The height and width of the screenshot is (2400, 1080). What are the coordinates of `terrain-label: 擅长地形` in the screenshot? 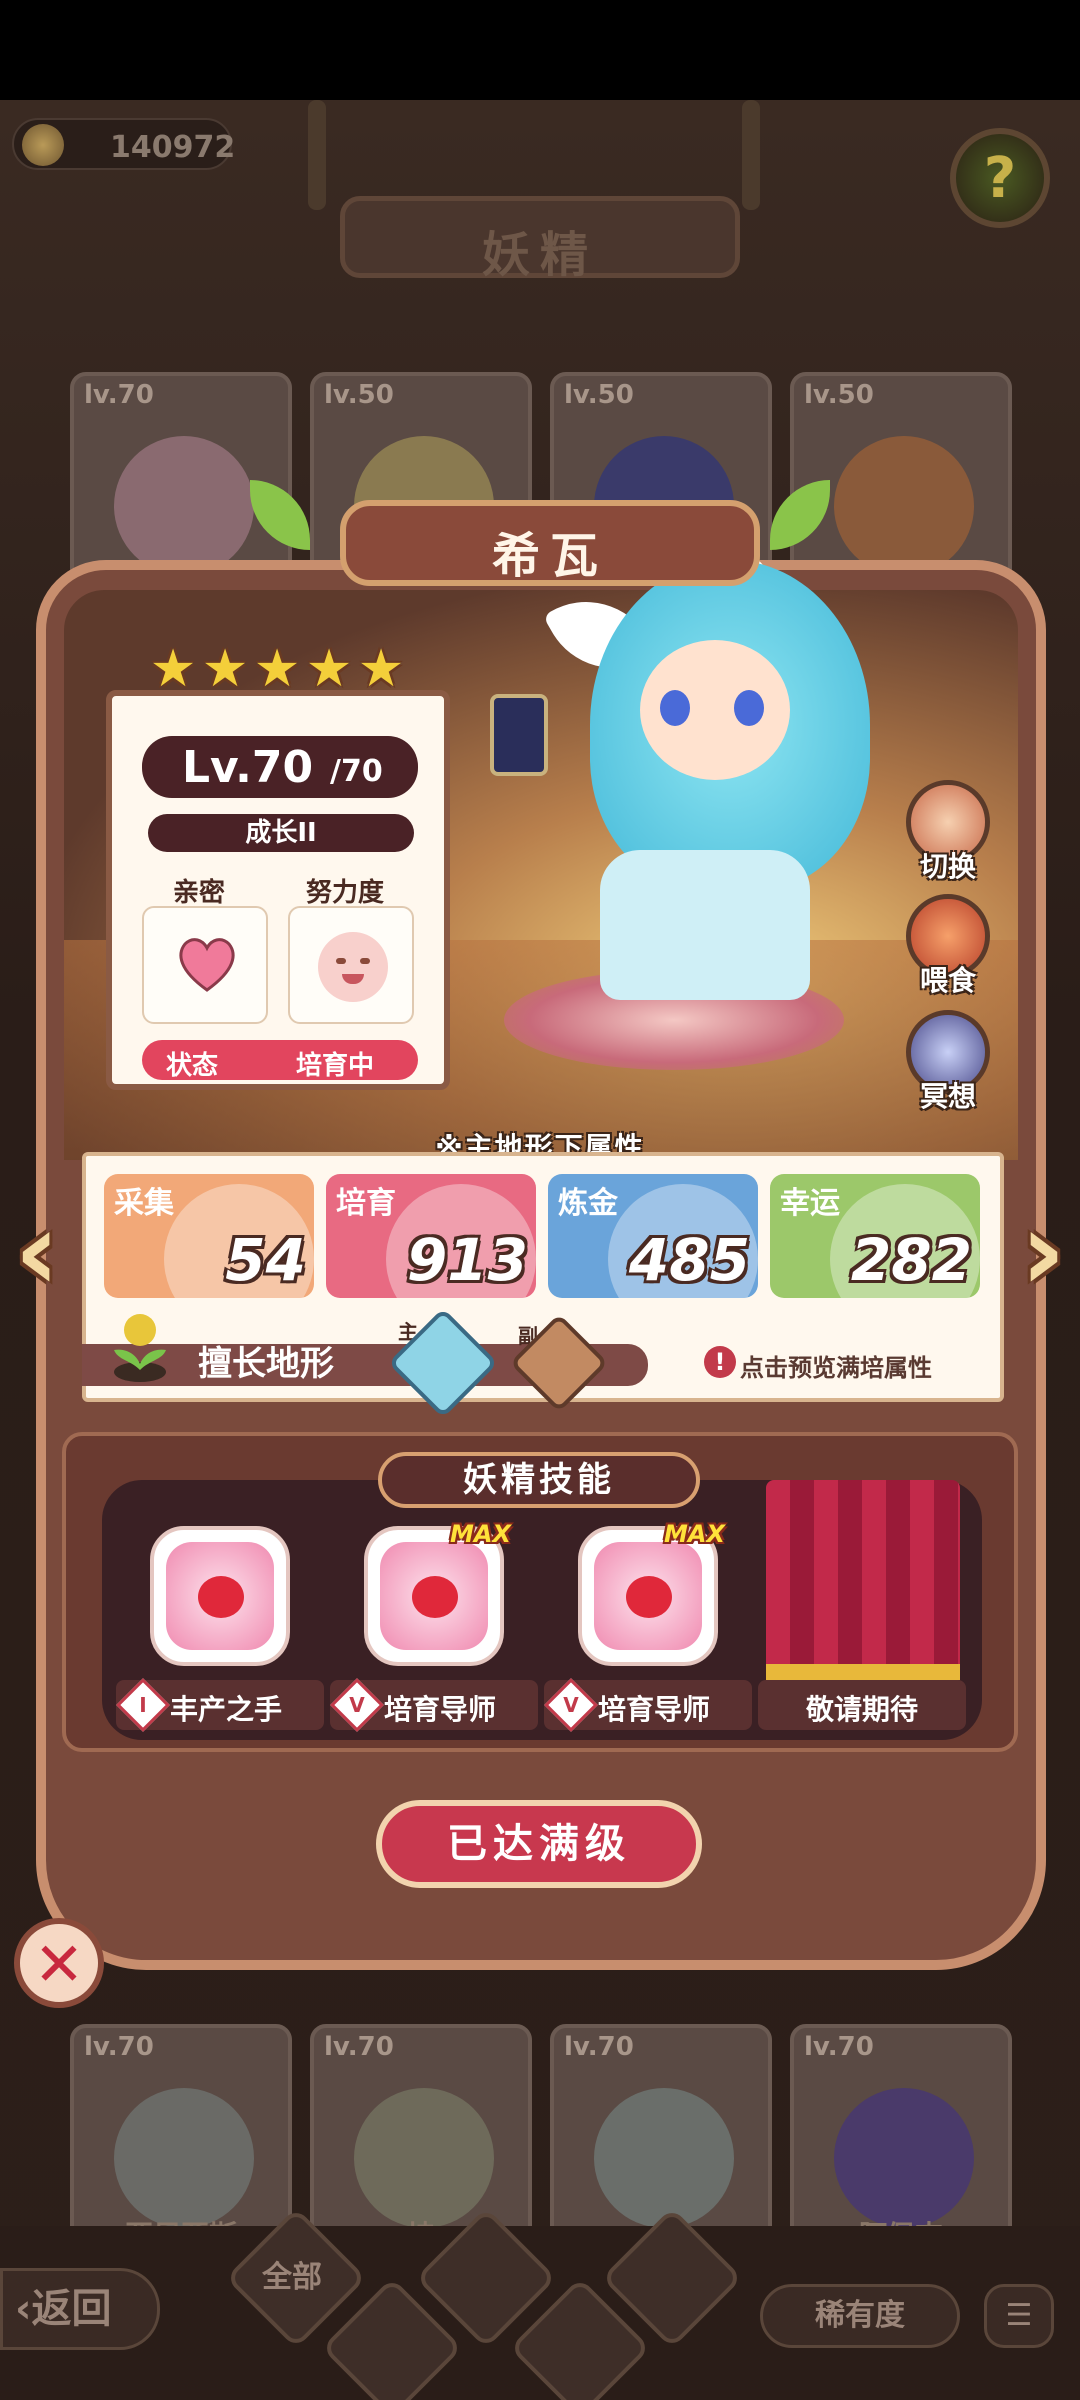 It's located at (266, 1364).